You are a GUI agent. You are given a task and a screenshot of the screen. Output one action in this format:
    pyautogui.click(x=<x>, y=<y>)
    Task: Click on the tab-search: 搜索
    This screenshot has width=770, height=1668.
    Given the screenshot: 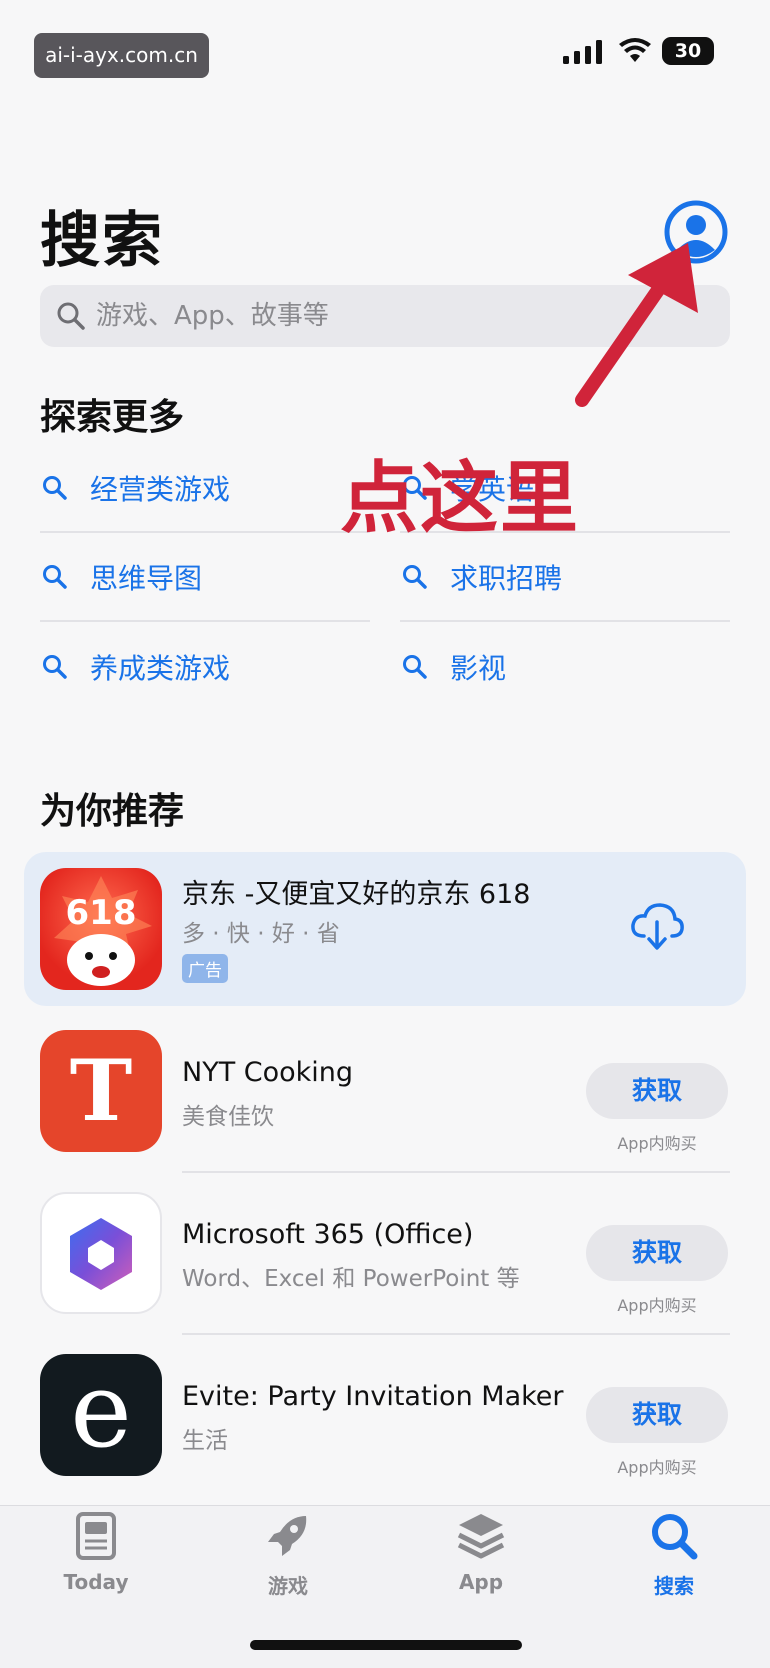 What is the action you would take?
    pyautogui.click(x=674, y=1554)
    